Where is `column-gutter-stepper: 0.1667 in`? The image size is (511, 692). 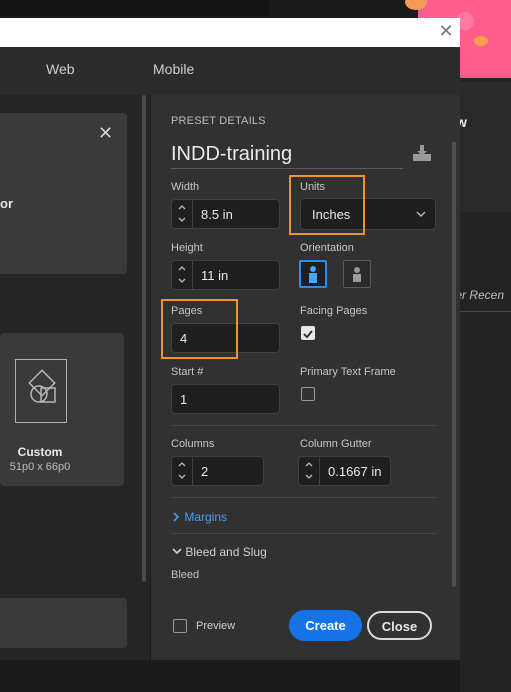
column-gutter-stepper: 0.1667 in is located at coordinates (344, 471).